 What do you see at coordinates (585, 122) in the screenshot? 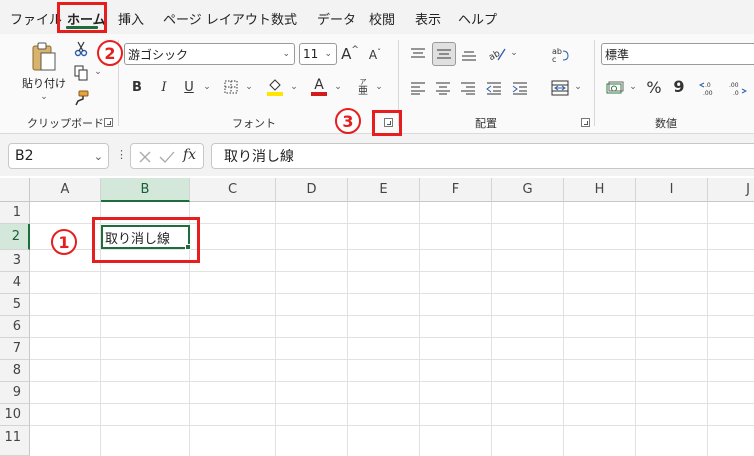
I see `alignment-dialog-launcher-icon` at bounding box center [585, 122].